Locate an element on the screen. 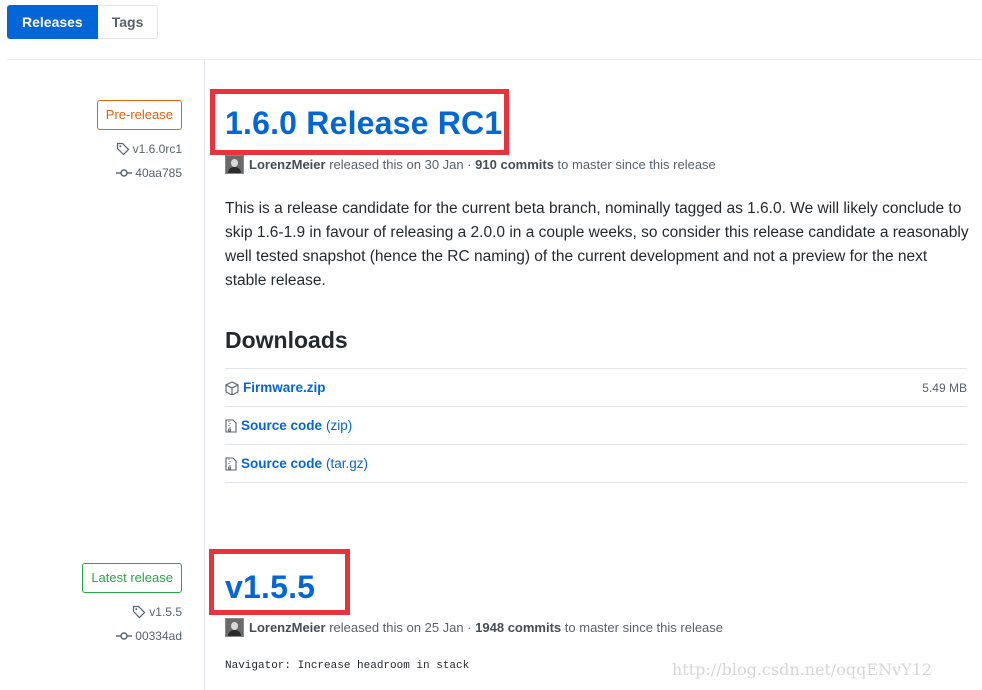  release-tag: v1.6.0rc1 is located at coordinates (149, 149).